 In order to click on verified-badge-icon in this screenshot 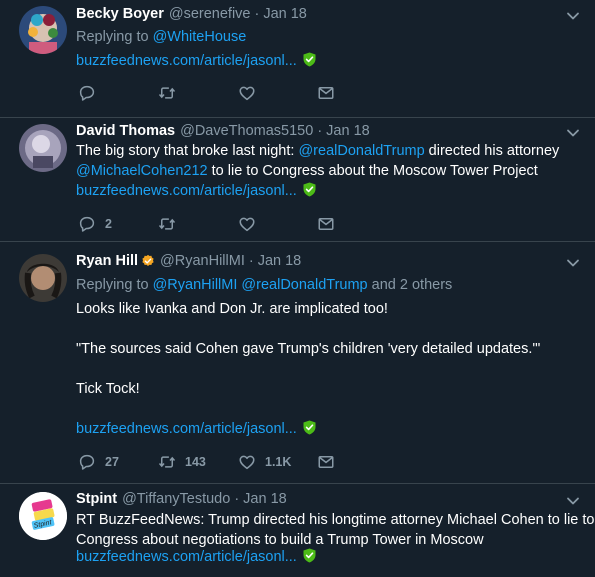, I will do `click(148, 261)`.